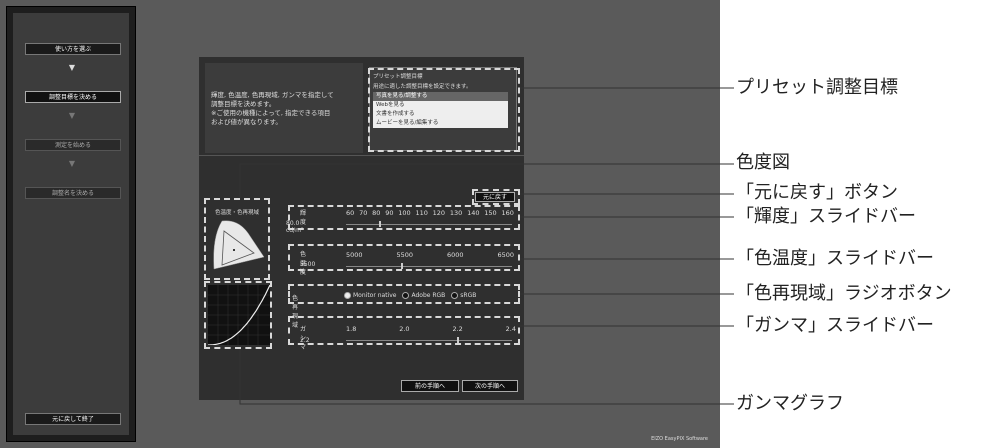 The width and height of the screenshot is (992, 448). I want to click on callout-reset: 「元に戻す」ボタン, so click(817, 192).